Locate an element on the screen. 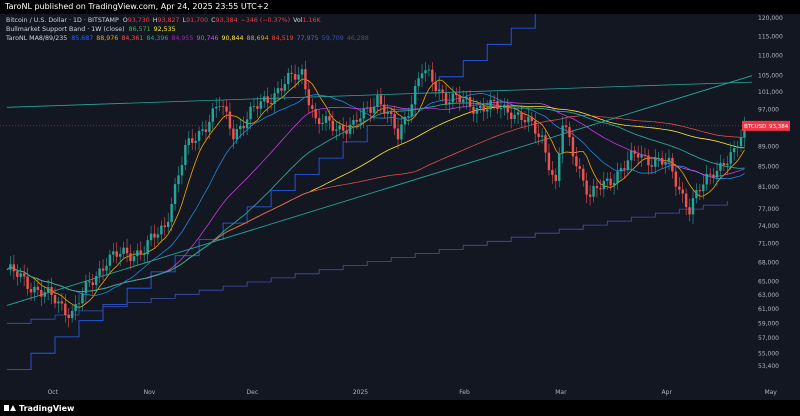  time-label: Nov is located at coordinates (150, 392).